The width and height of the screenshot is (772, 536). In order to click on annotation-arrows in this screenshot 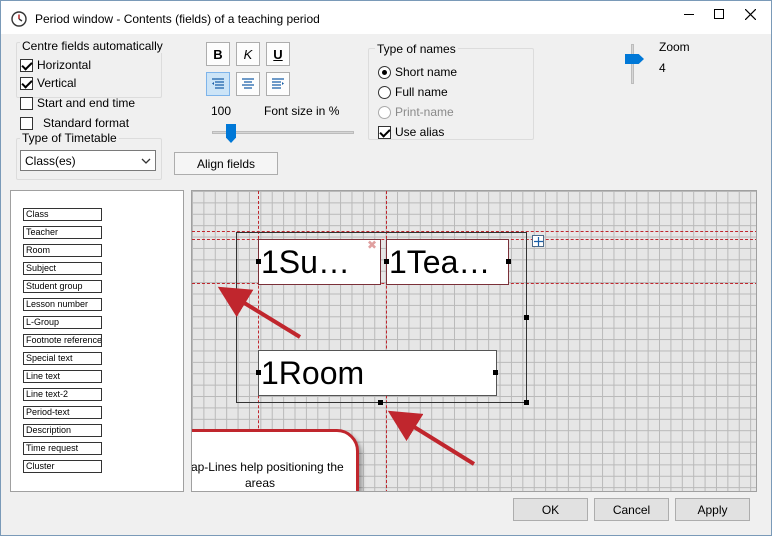, I will do `click(346, 376)`.